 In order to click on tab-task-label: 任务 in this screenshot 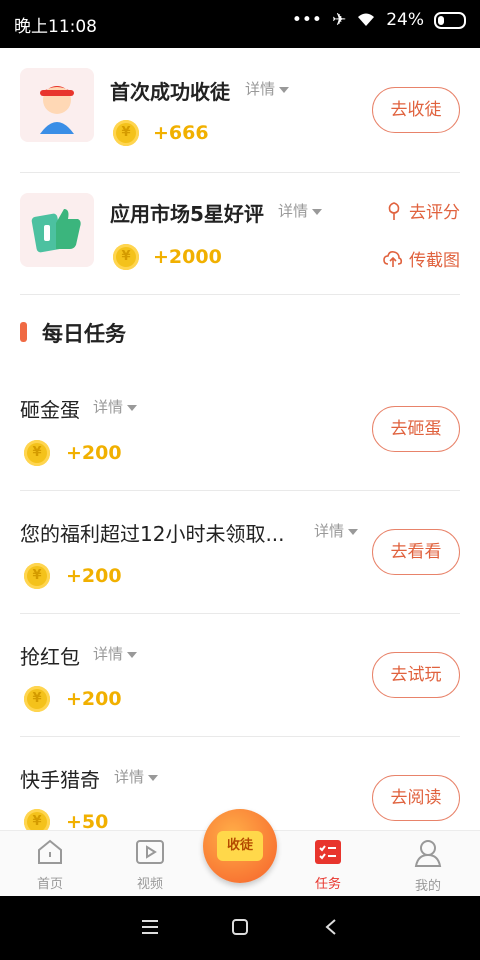, I will do `click(327, 884)`.